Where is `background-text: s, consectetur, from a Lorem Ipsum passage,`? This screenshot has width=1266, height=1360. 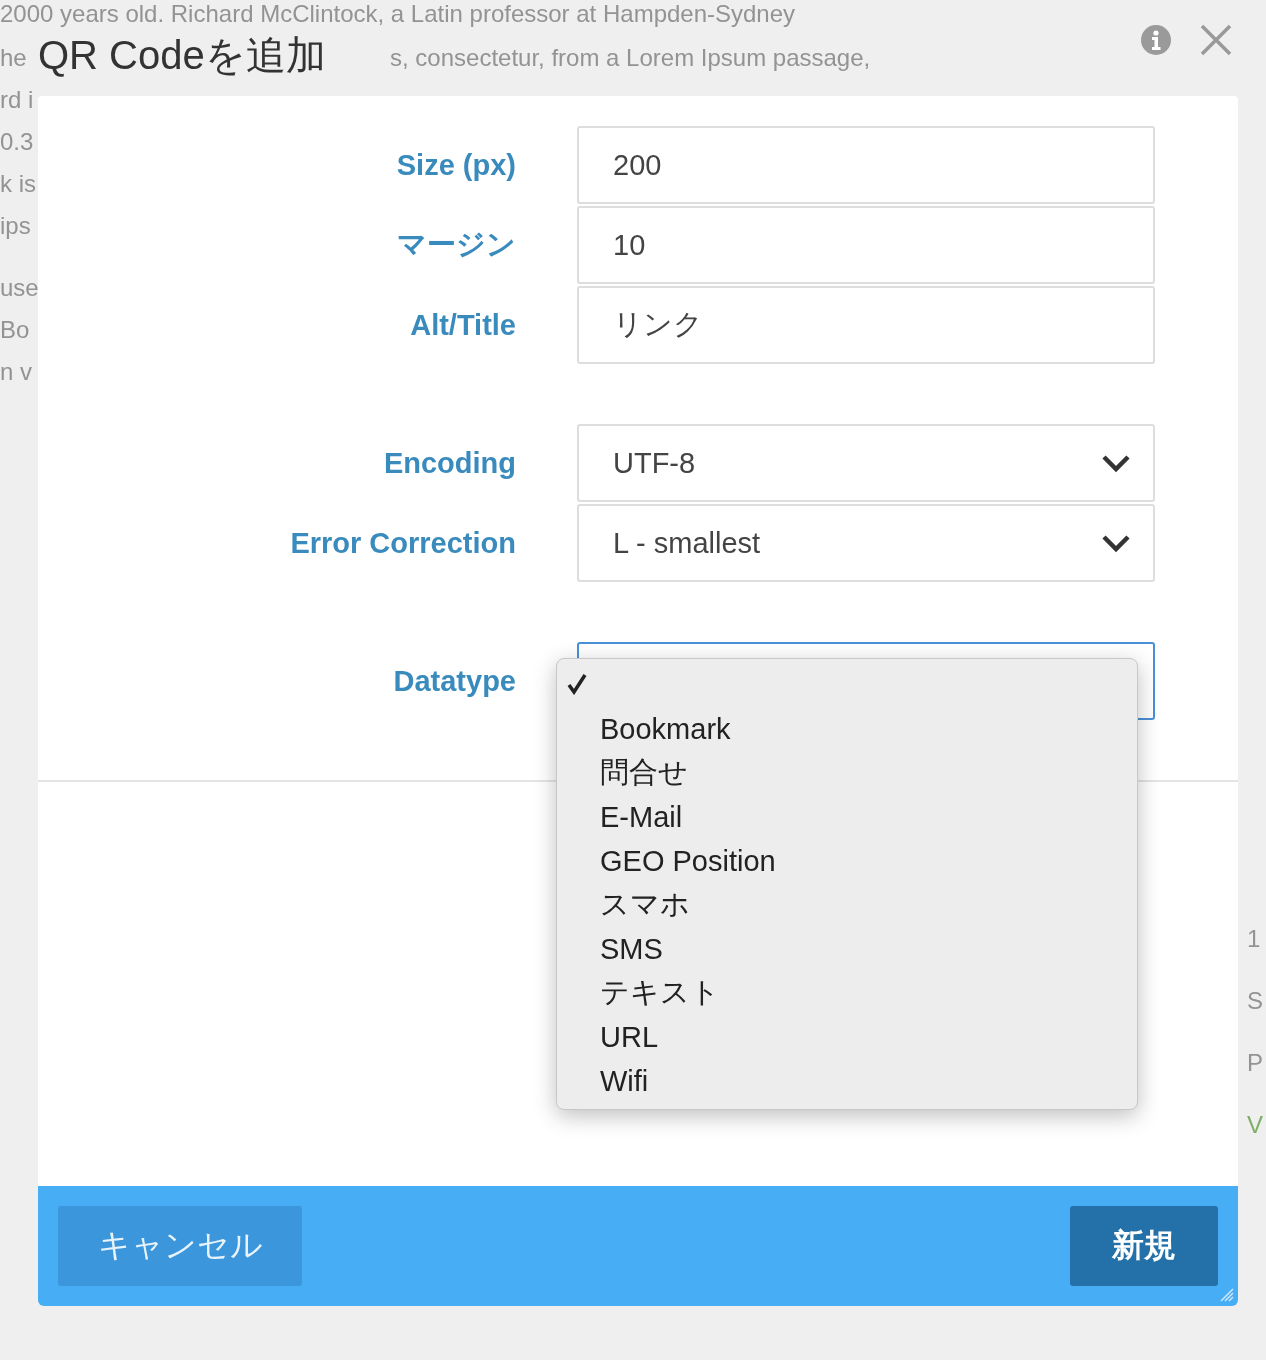
background-text: s, consectetur, from a Lorem Ipsum passage, is located at coordinates (630, 58).